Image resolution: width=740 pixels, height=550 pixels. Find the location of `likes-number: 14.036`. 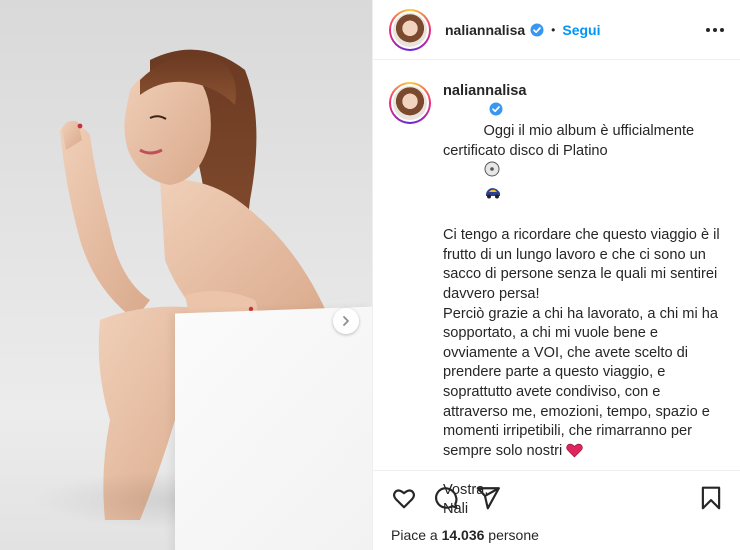

likes-number: 14.036 is located at coordinates (463, 535).